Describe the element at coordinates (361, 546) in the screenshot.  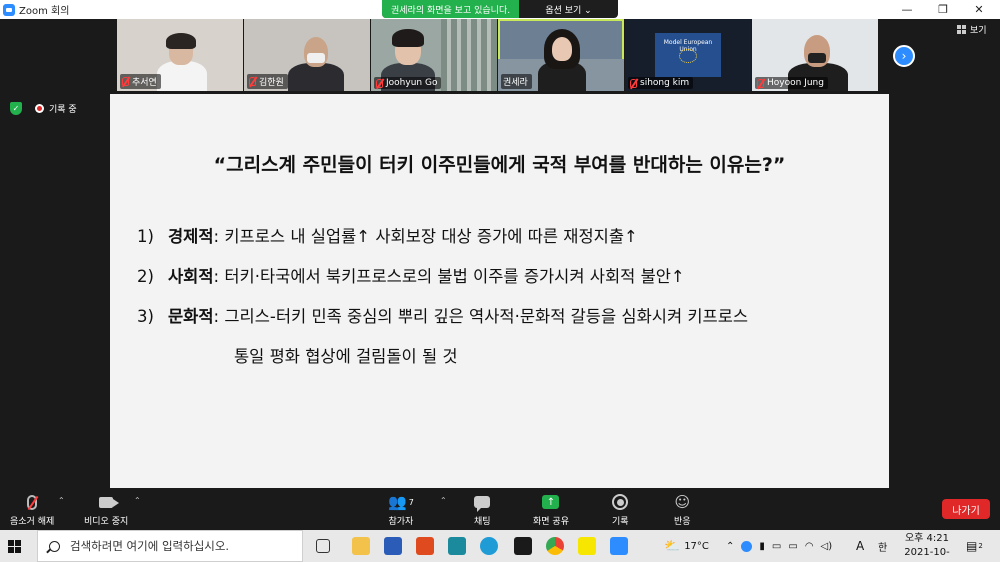
I see `file-explorer-icon` at that location.